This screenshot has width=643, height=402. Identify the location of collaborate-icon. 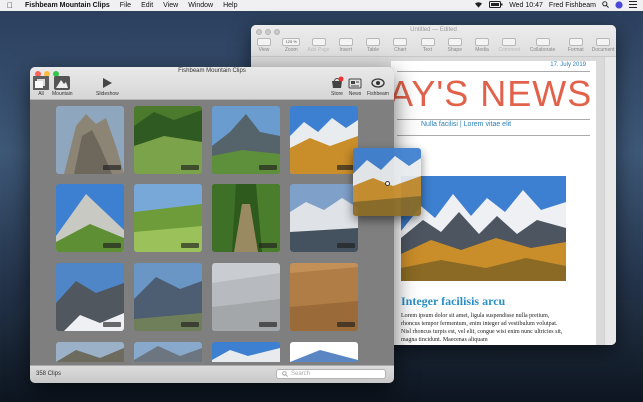
(542, 42).